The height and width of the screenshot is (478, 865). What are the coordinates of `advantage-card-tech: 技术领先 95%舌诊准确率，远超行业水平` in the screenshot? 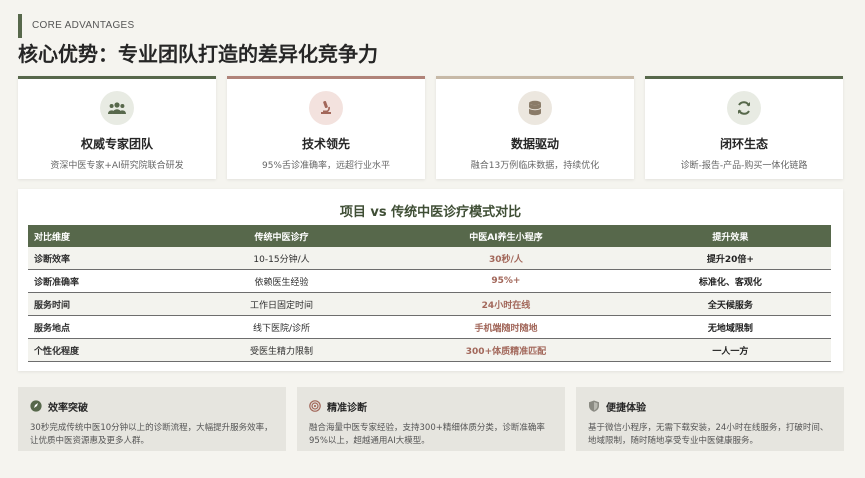 It's located at (326, 127).